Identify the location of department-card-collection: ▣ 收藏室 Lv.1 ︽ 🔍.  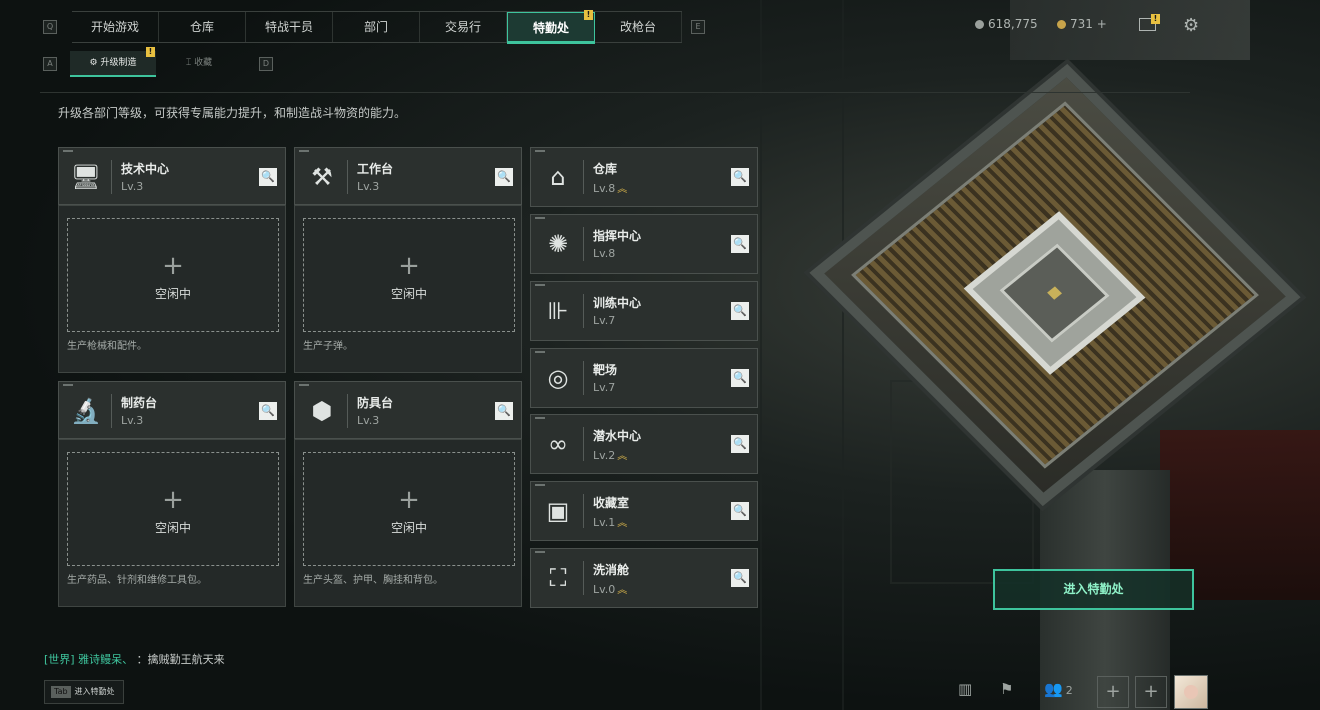
(644, 511).